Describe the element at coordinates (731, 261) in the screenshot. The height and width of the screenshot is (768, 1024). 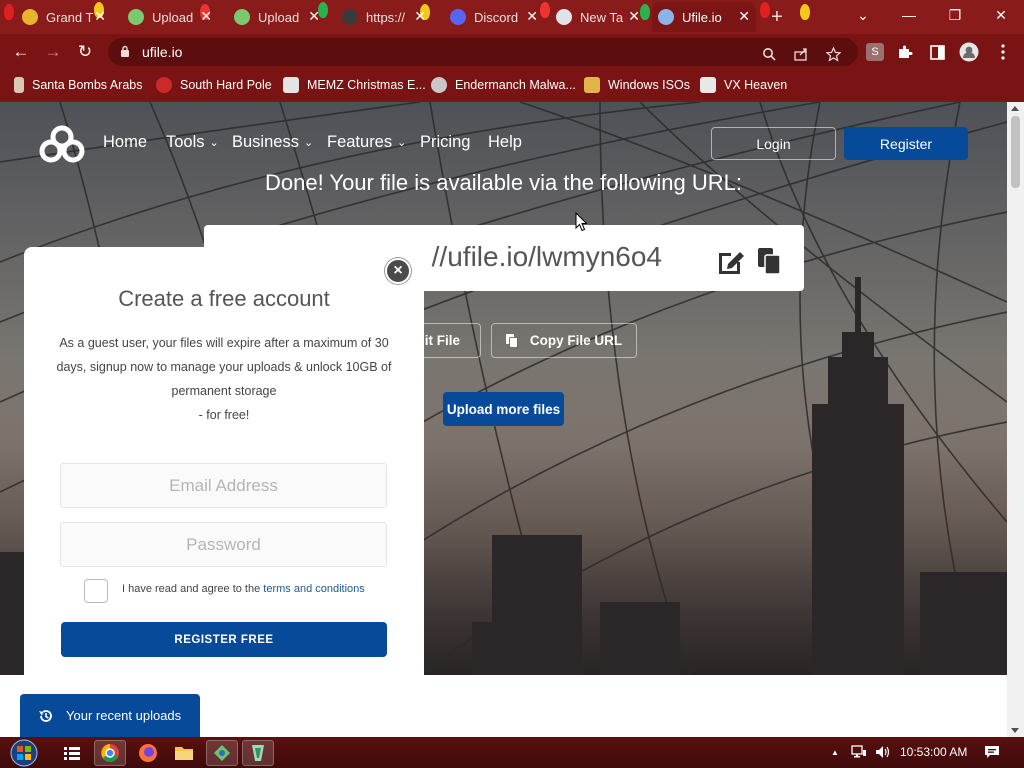
I see `edit-icon` at that location.